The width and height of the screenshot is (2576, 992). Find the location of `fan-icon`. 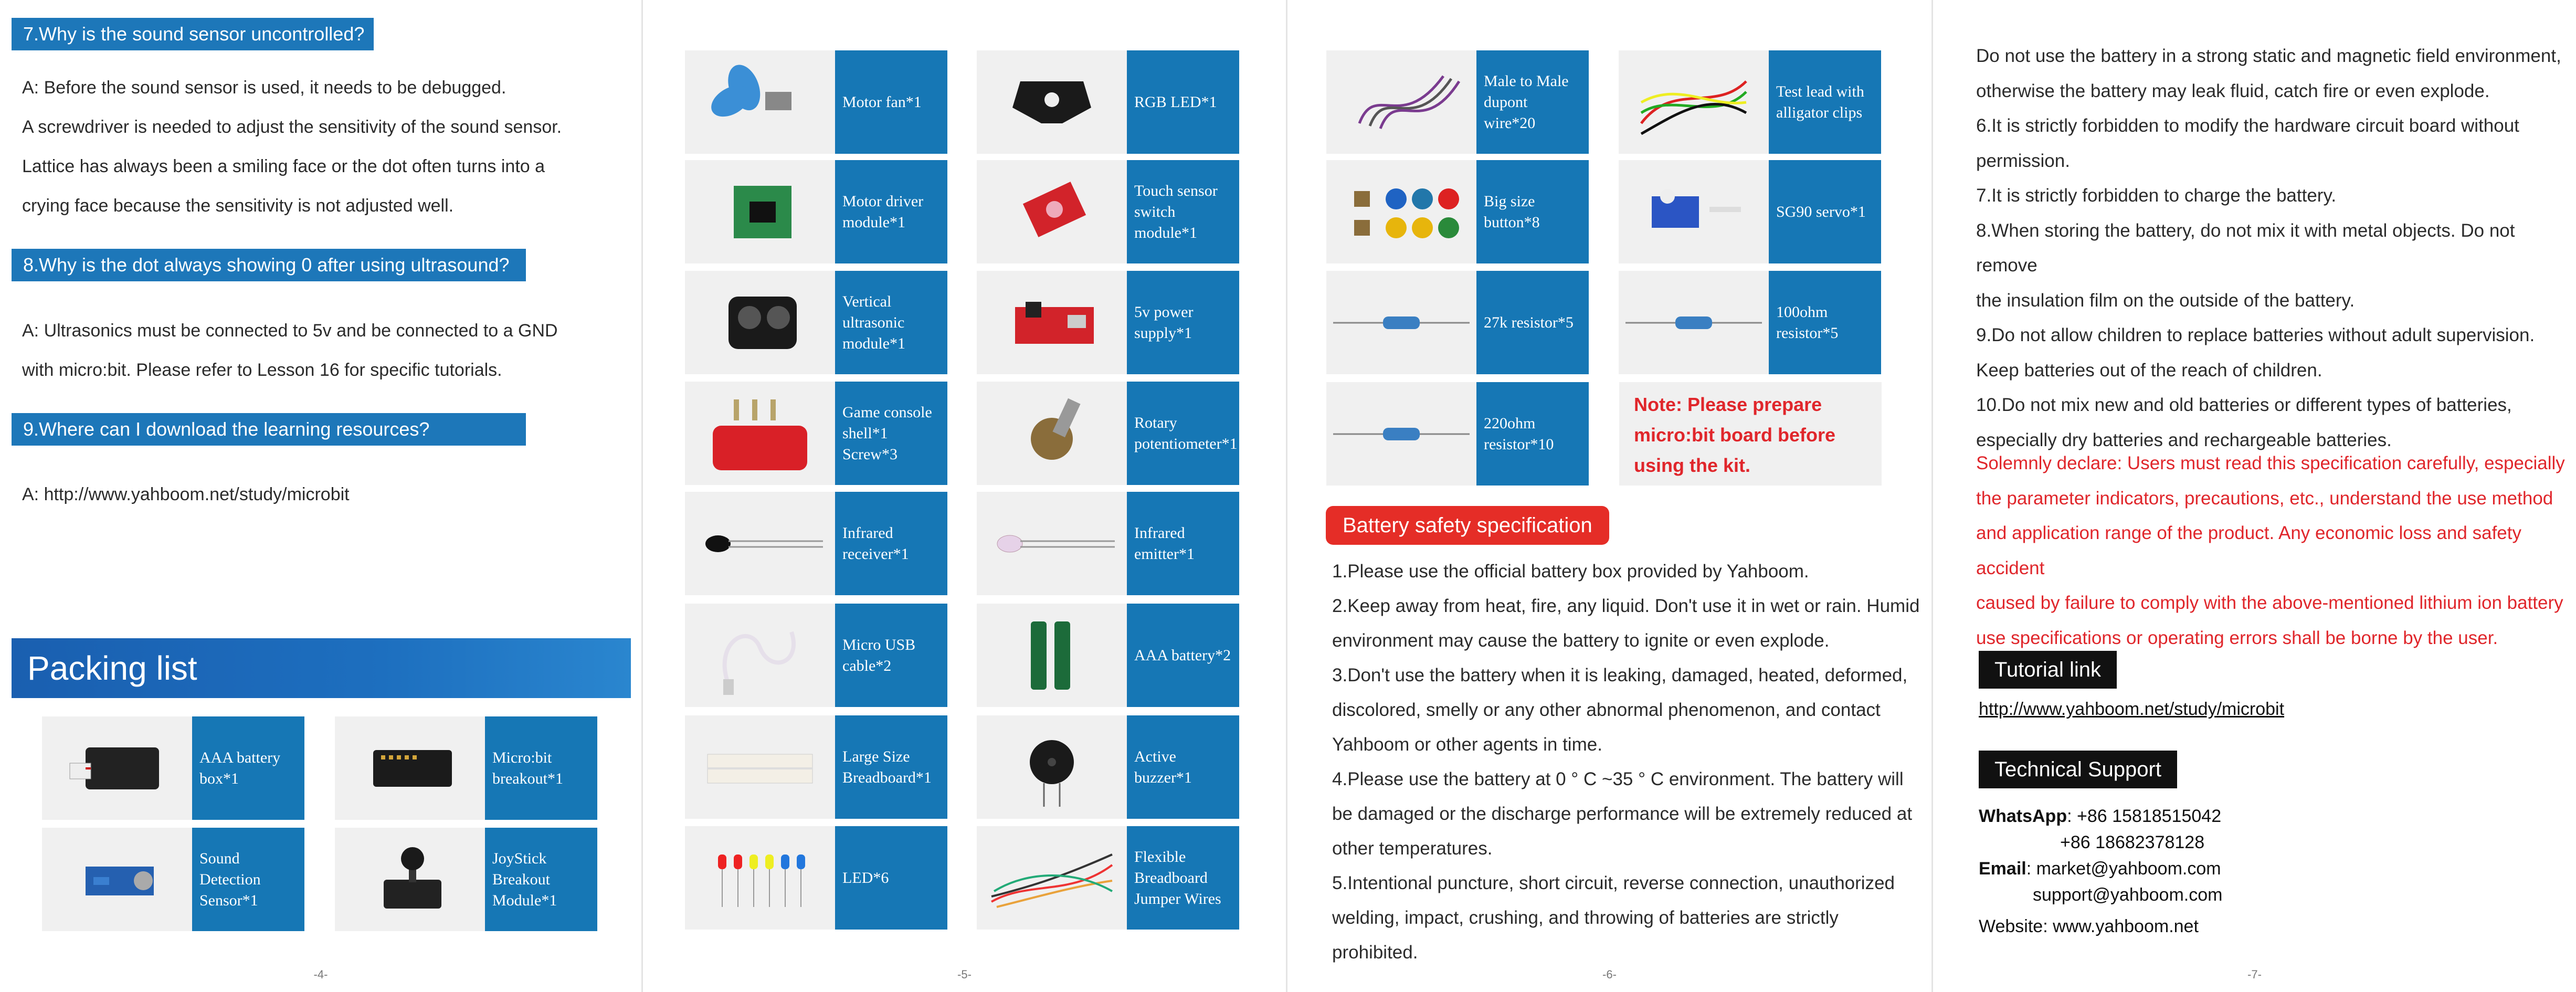

fan-icon is located at coordinates (760, 102).